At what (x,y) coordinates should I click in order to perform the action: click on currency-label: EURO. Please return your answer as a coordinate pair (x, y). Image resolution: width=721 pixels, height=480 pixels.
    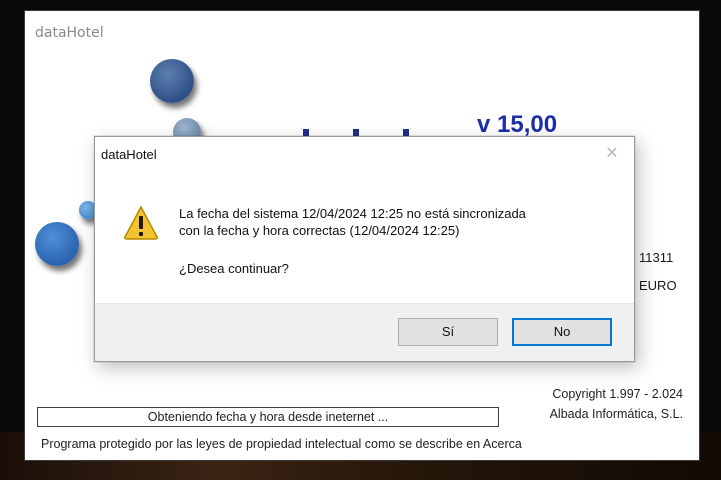
    Looking at the image, I should click on (658, 285).